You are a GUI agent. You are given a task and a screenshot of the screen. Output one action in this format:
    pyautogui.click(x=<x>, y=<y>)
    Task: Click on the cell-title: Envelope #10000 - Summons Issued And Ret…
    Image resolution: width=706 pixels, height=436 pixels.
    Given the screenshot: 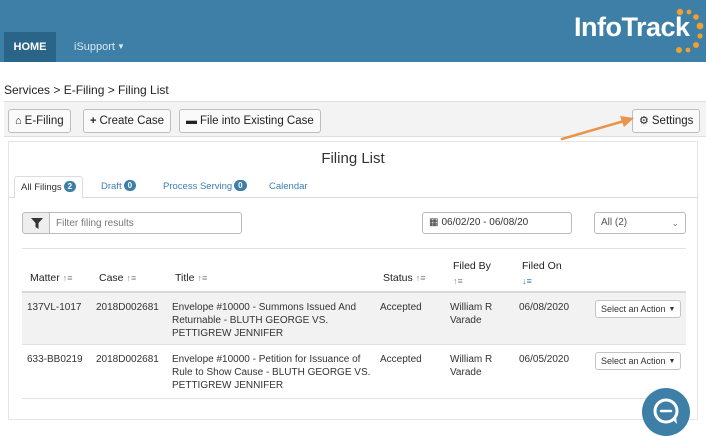 What is the action you would take?
    pyautogui.click(x=264, y=320)
    